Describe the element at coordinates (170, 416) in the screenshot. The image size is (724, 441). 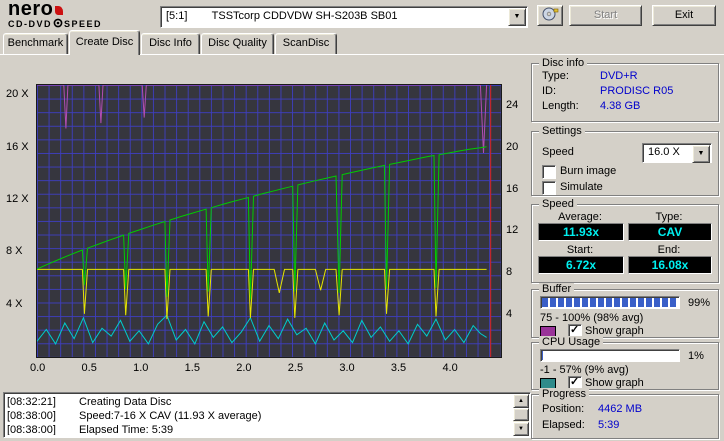
I see `log-text: Speed:7-16 X CAV (11.93 X average)` at that location.